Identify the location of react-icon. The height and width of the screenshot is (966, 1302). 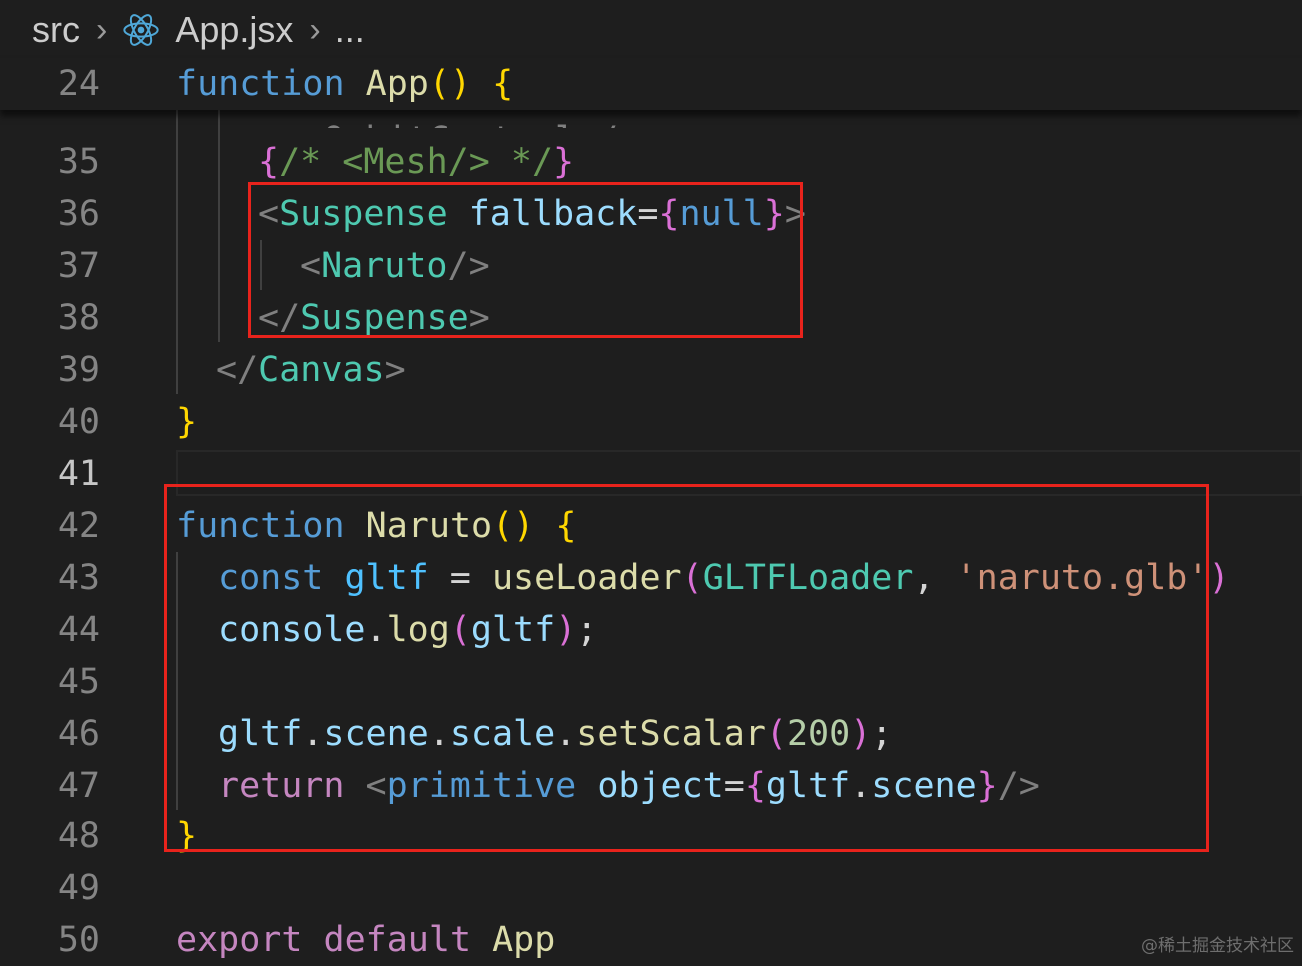
(141, 30).